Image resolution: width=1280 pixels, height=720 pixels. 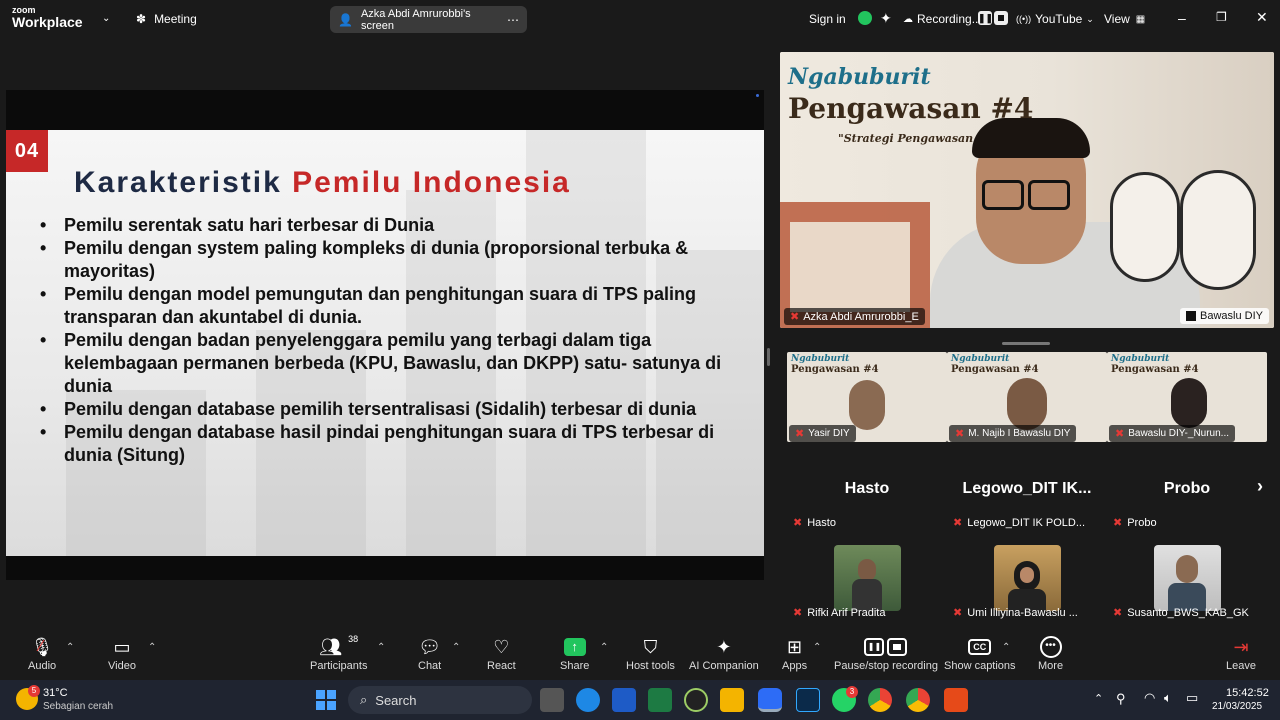 I want to click on photoshop-icon, so click(x=808, y=700).